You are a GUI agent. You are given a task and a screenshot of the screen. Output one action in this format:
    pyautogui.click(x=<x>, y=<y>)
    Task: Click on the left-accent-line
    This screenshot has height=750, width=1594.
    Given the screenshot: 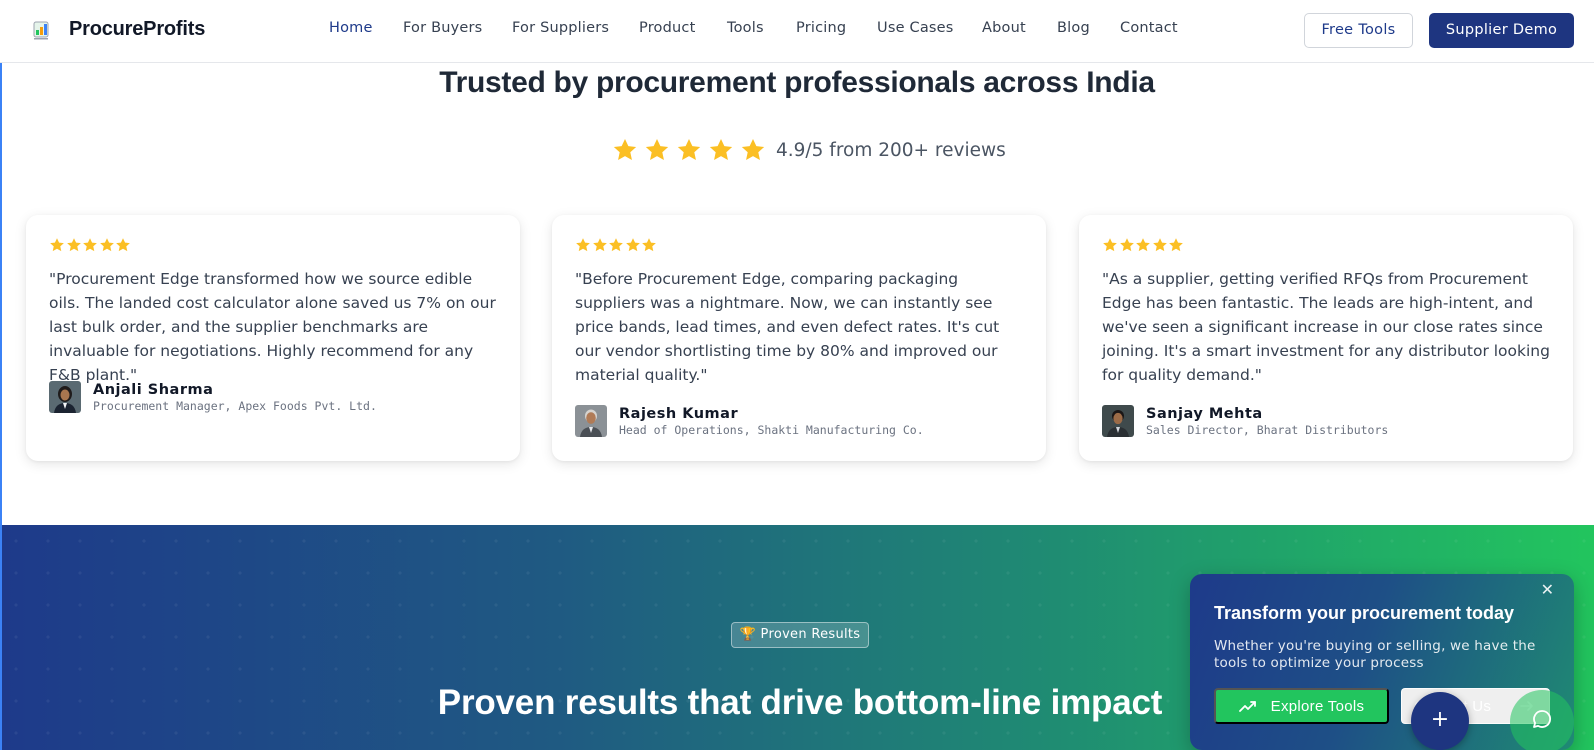 What is the action you would take?
    pyautogui.click(x=1, y=375)
    